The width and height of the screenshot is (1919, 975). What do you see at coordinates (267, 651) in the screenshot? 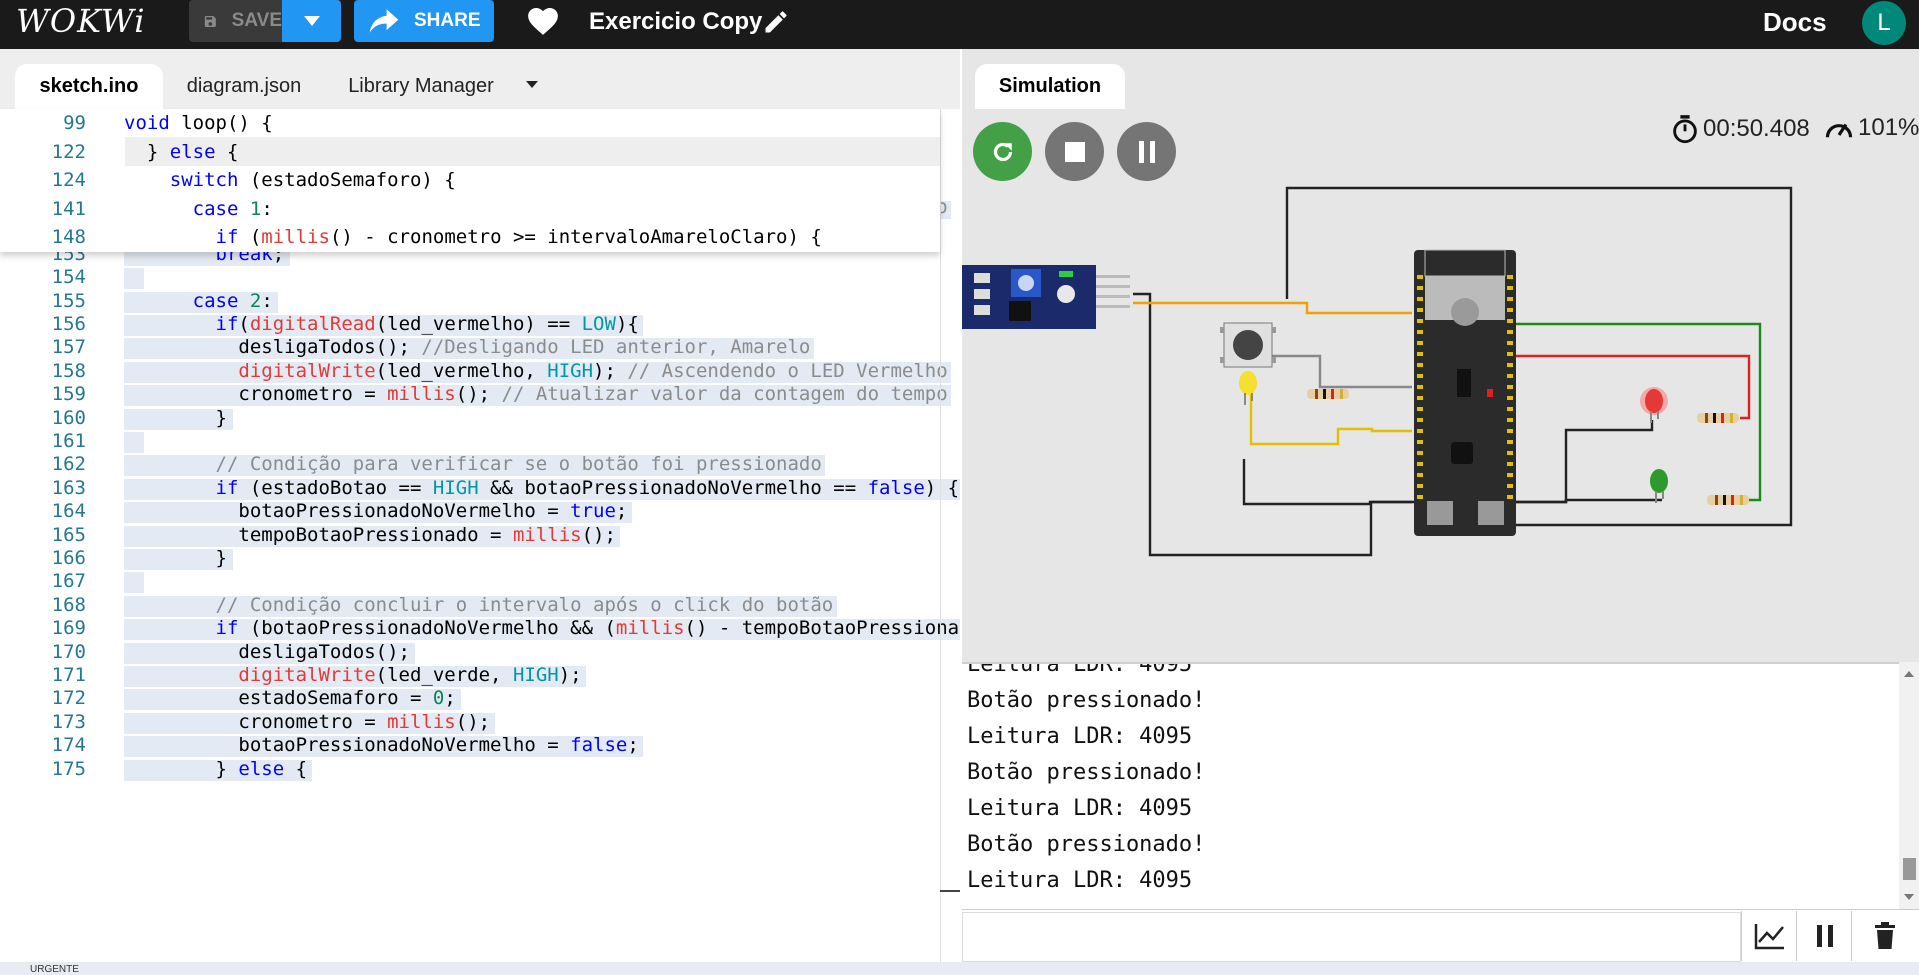
I see `code-text: desligaTodos();` at bounding box center [267, 651].